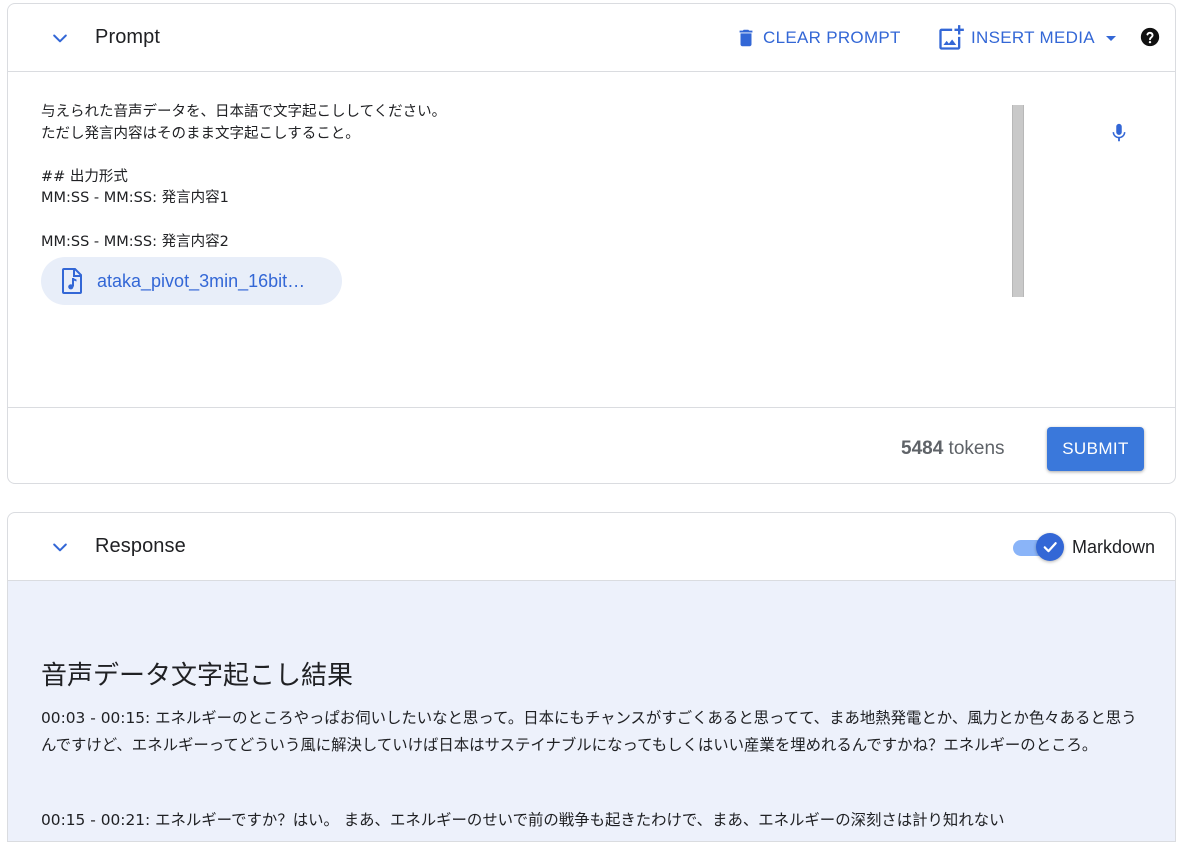  I want to click on toggle-knob, so click(1050, 547).